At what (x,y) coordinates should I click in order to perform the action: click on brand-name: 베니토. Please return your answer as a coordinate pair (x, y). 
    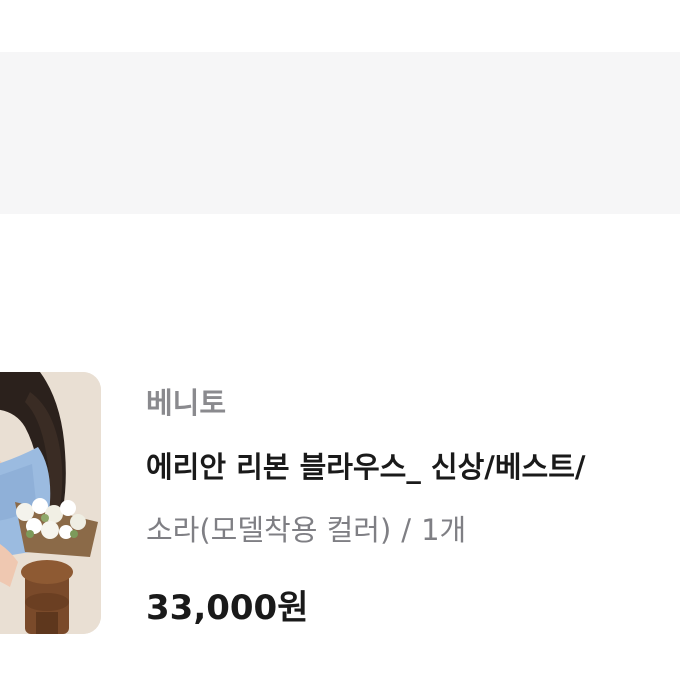
    Looking at the image, I should click on (186, 401).